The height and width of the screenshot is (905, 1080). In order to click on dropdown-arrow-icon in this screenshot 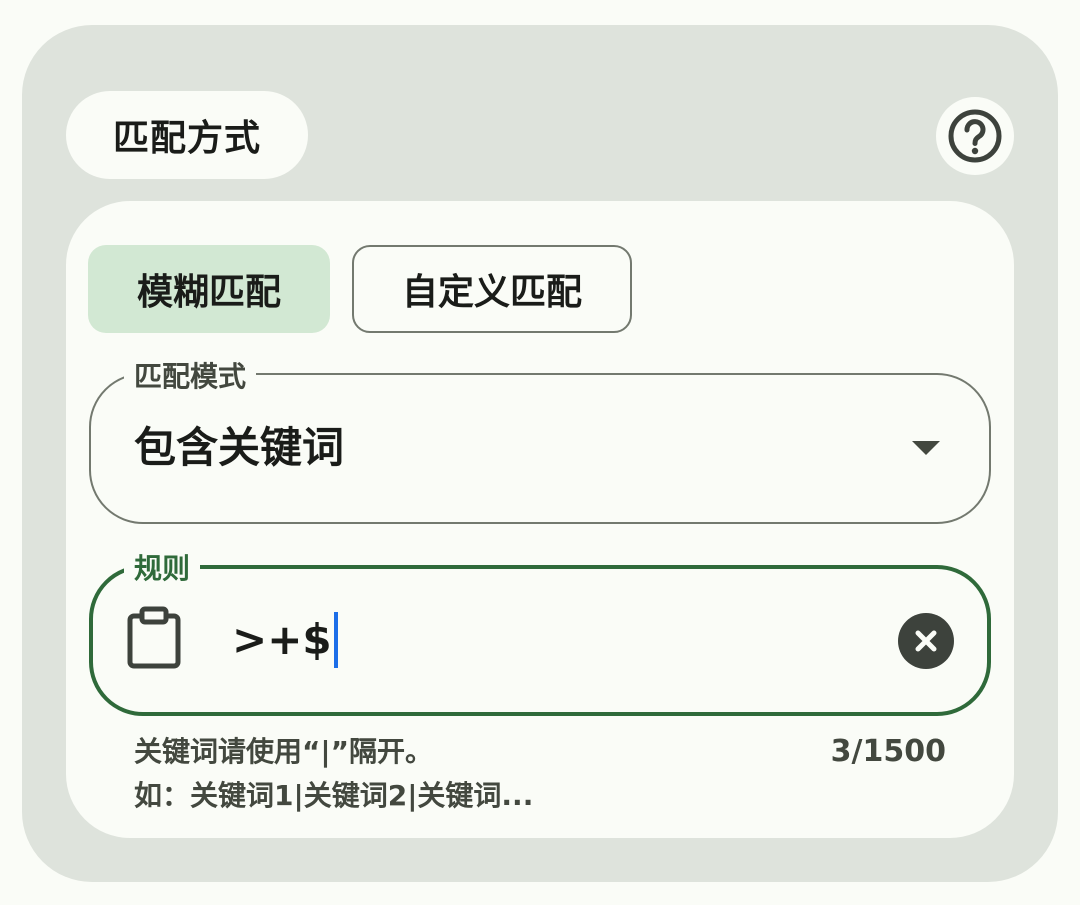, I will do `click(926, 448)`.